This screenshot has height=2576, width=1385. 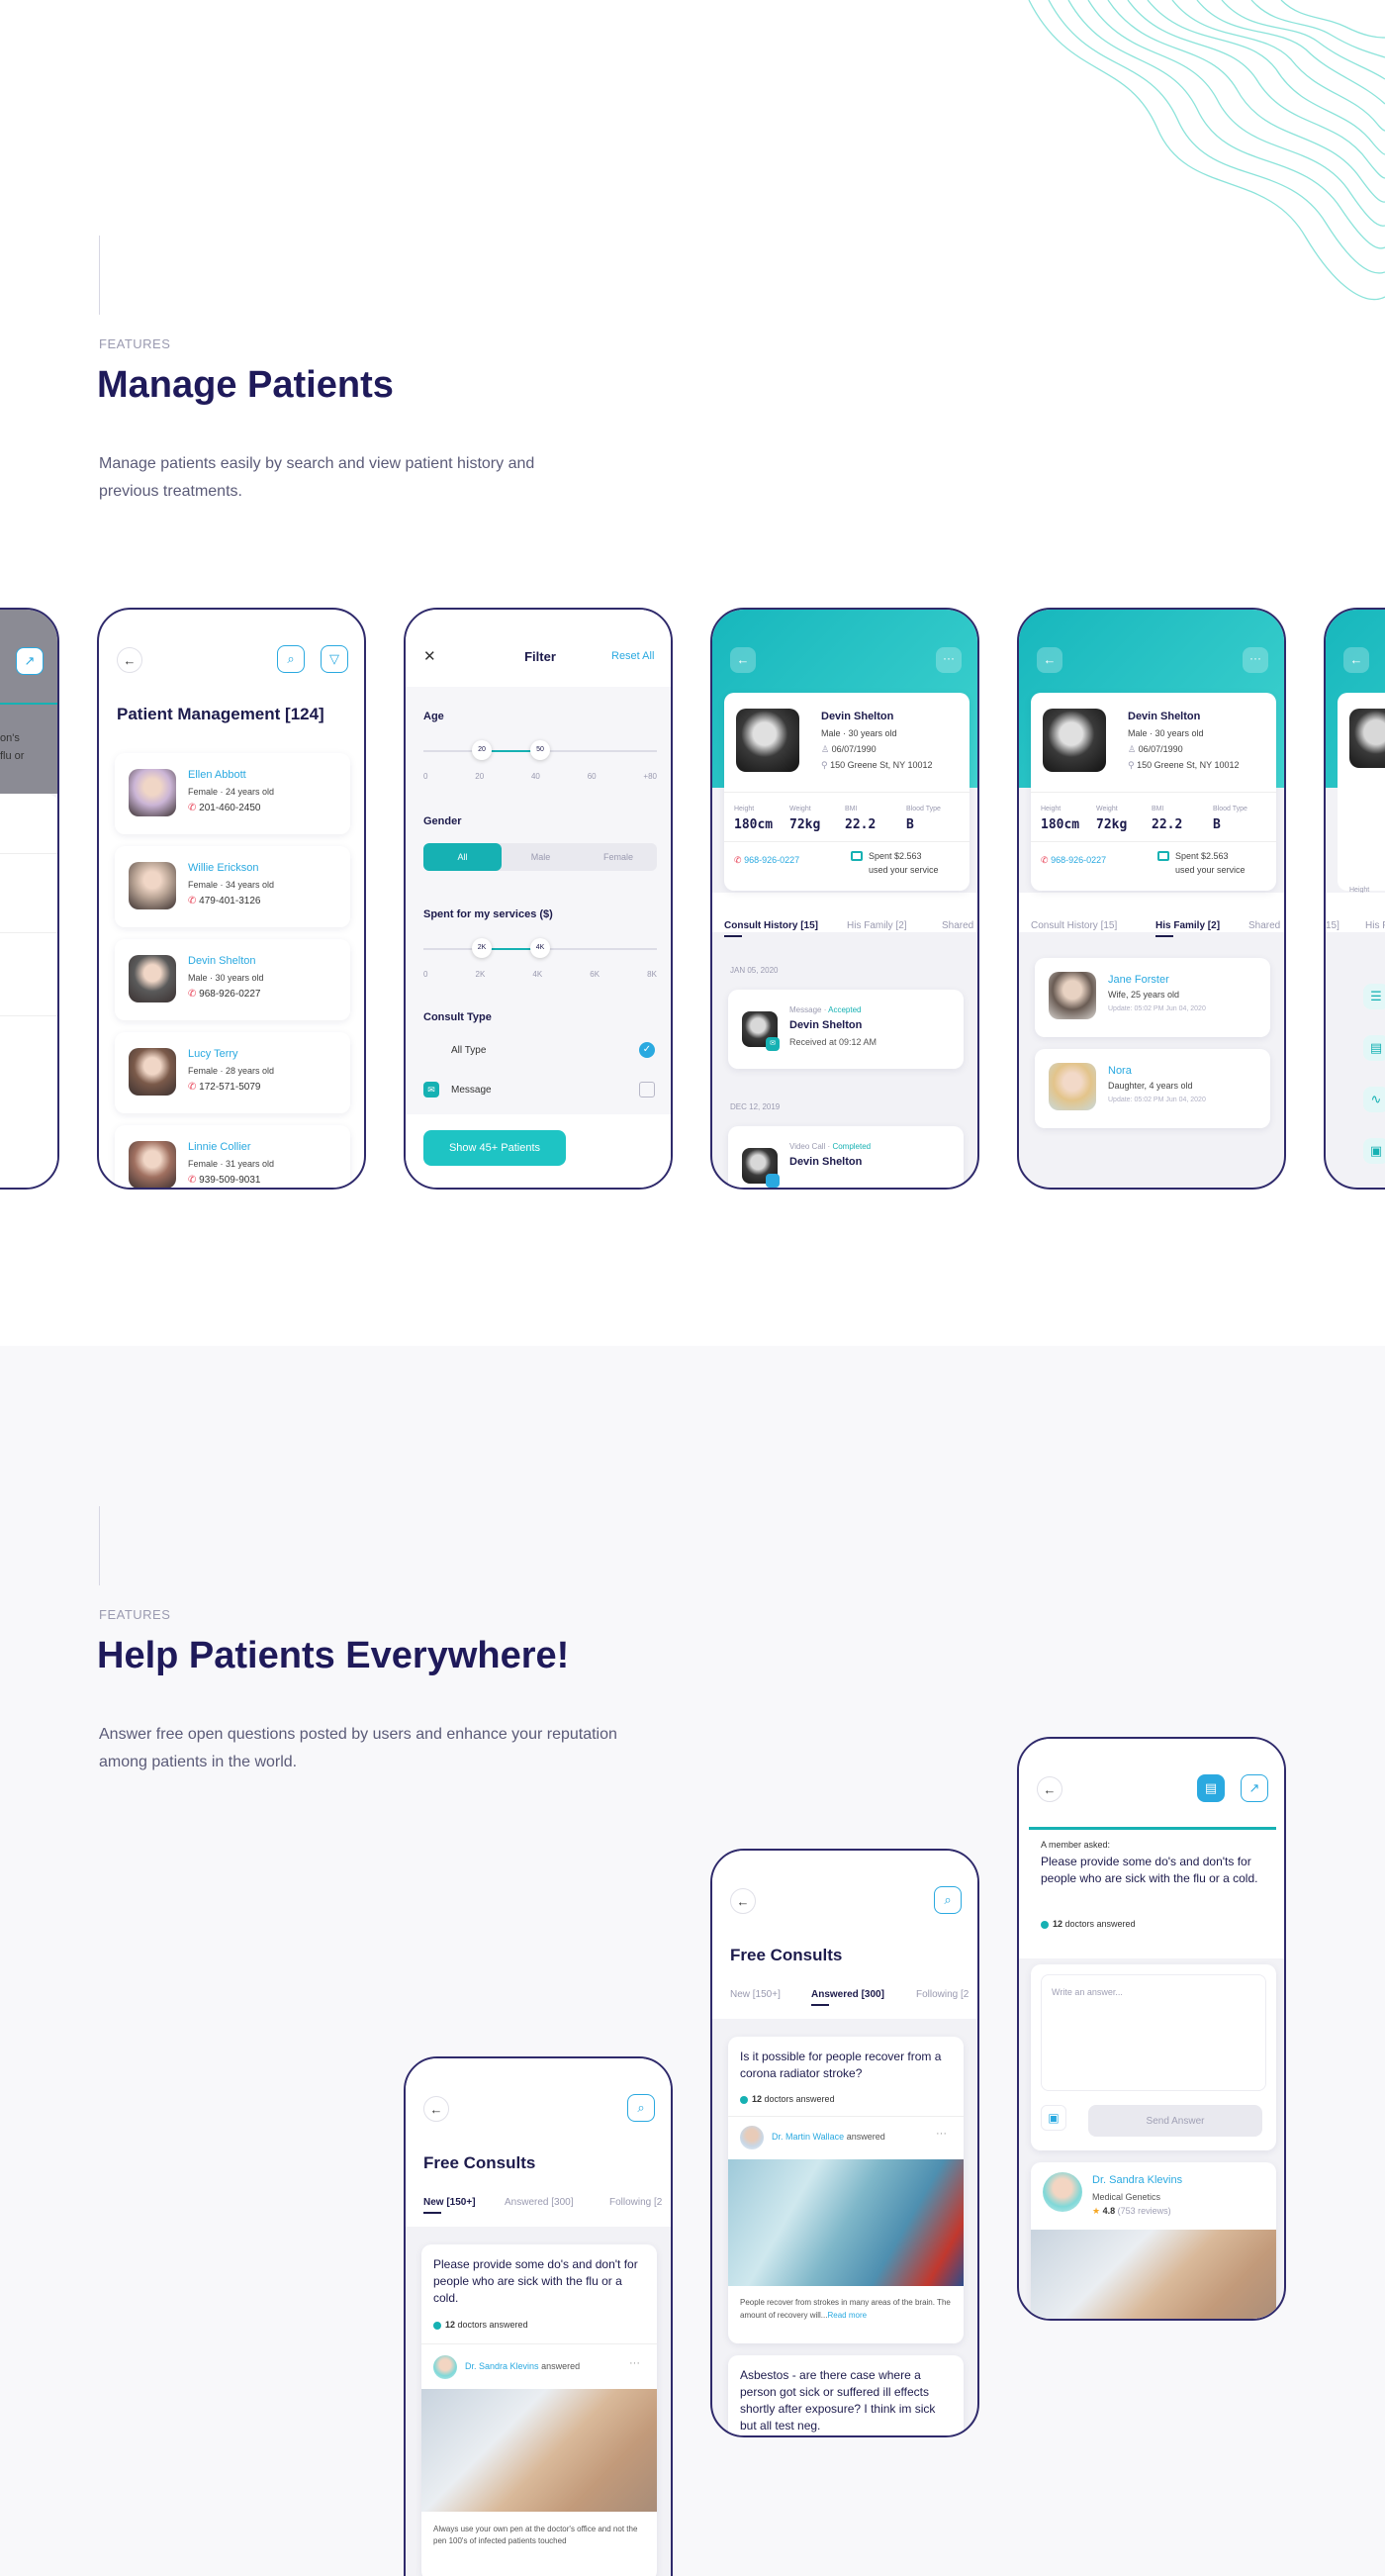 I want to click on check-icon: ✓, so click(x=647, y=1050).